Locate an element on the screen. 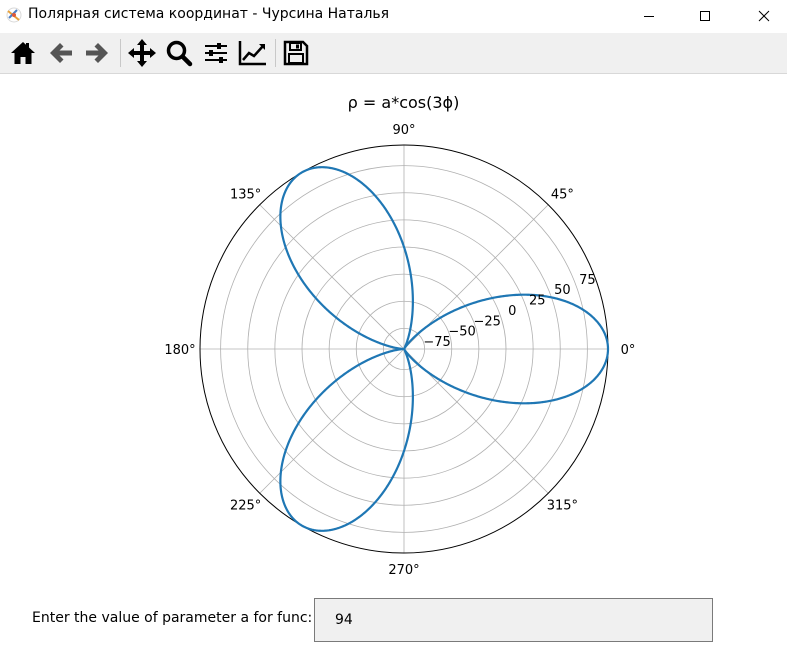  close-button is located at coordinates (764, 15).